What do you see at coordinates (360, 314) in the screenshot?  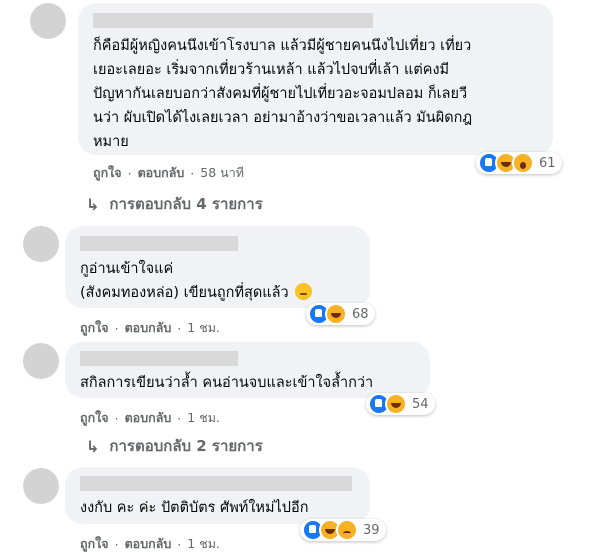 I see `reaction-count: 68` at bounding box center [360, 314].